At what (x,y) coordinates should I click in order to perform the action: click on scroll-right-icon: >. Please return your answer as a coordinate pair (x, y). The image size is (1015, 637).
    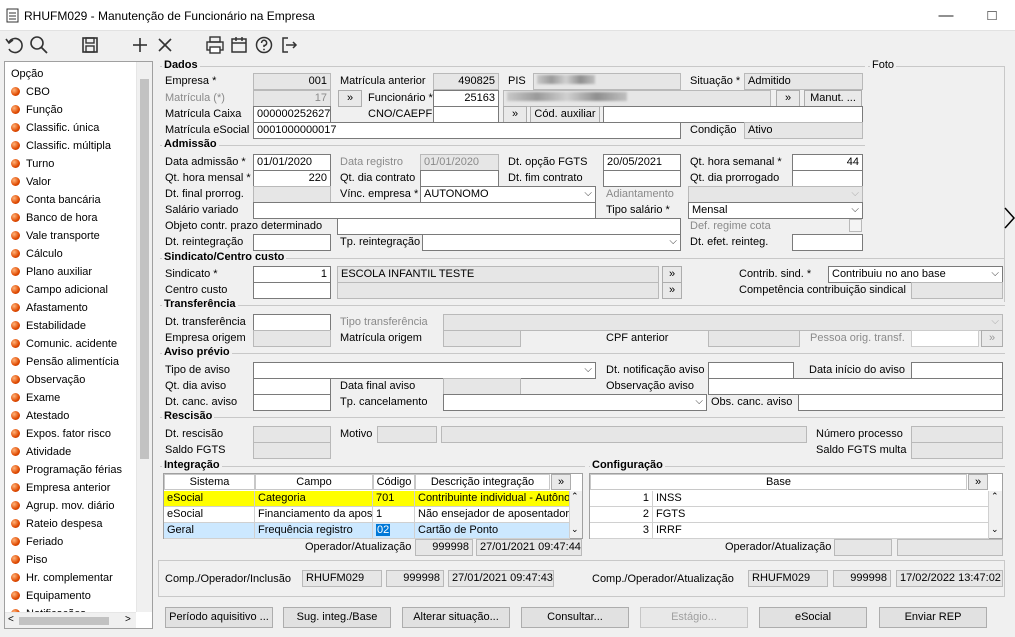
    Looking at the image, I should click on (128, 619).